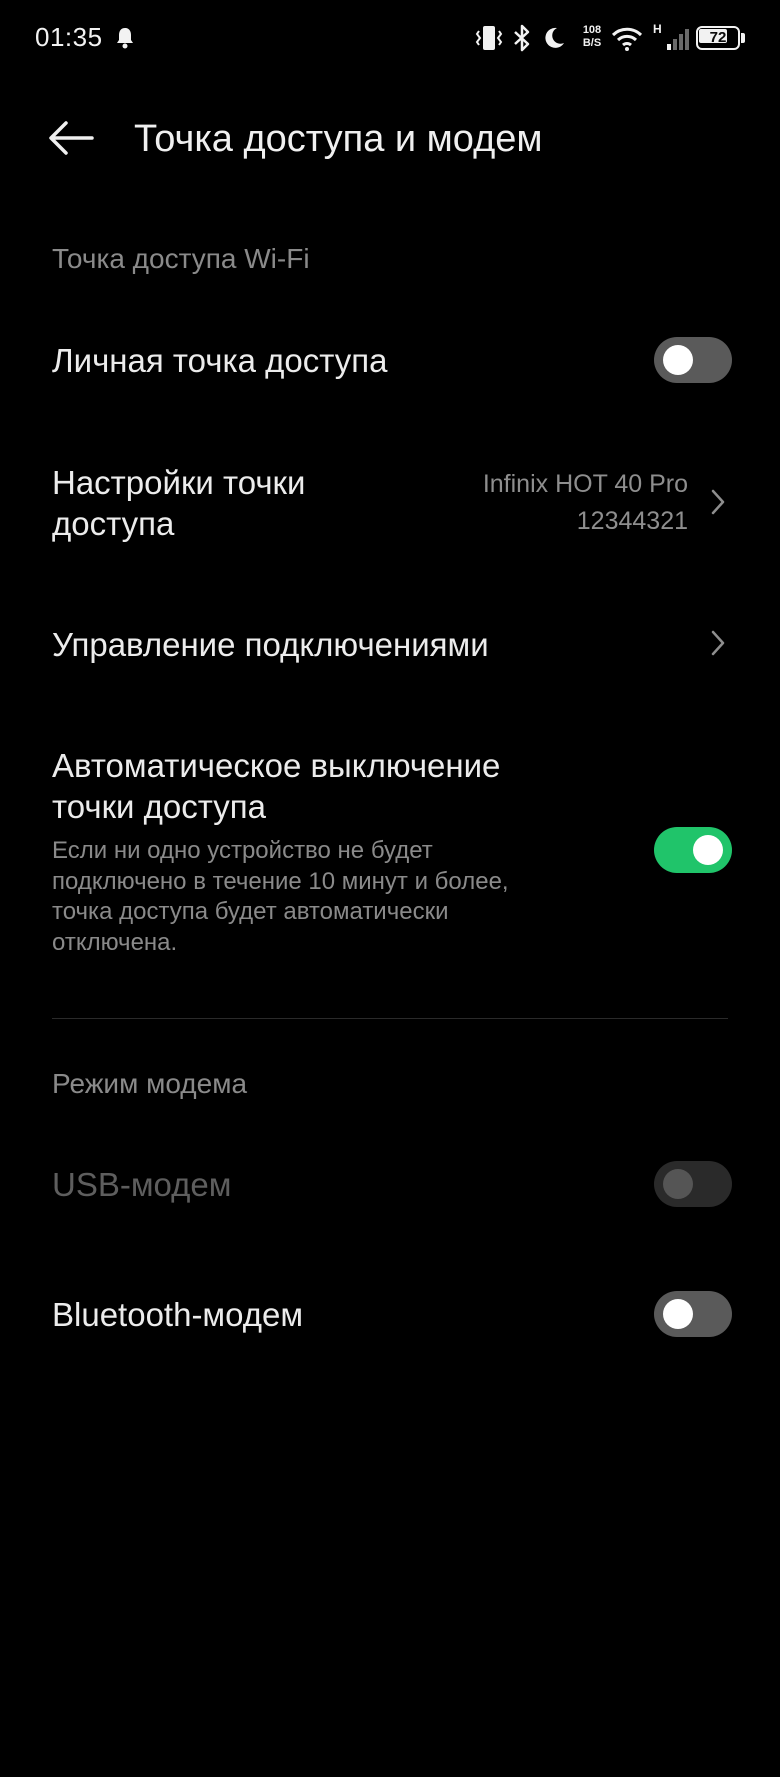  Describe the element at coordinates (390, 1018) in the screenshot. I see `section-divider` at that location.